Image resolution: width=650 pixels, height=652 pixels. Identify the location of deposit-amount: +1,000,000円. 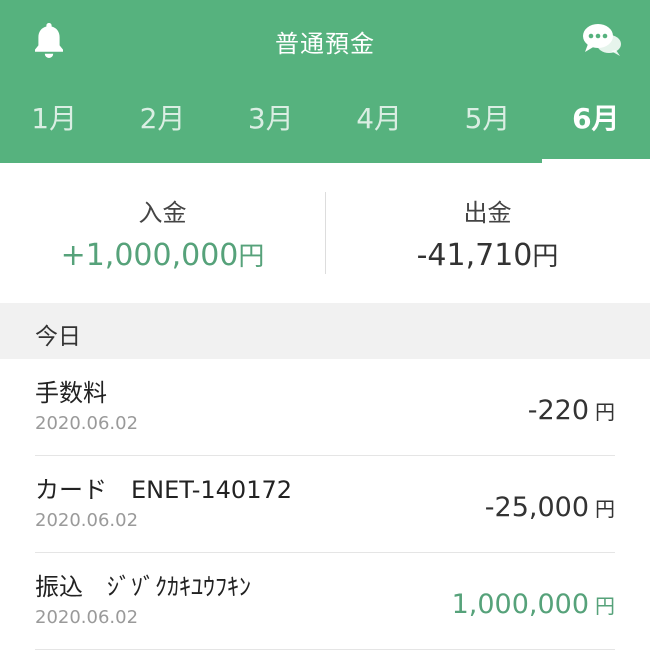
(162, 254).